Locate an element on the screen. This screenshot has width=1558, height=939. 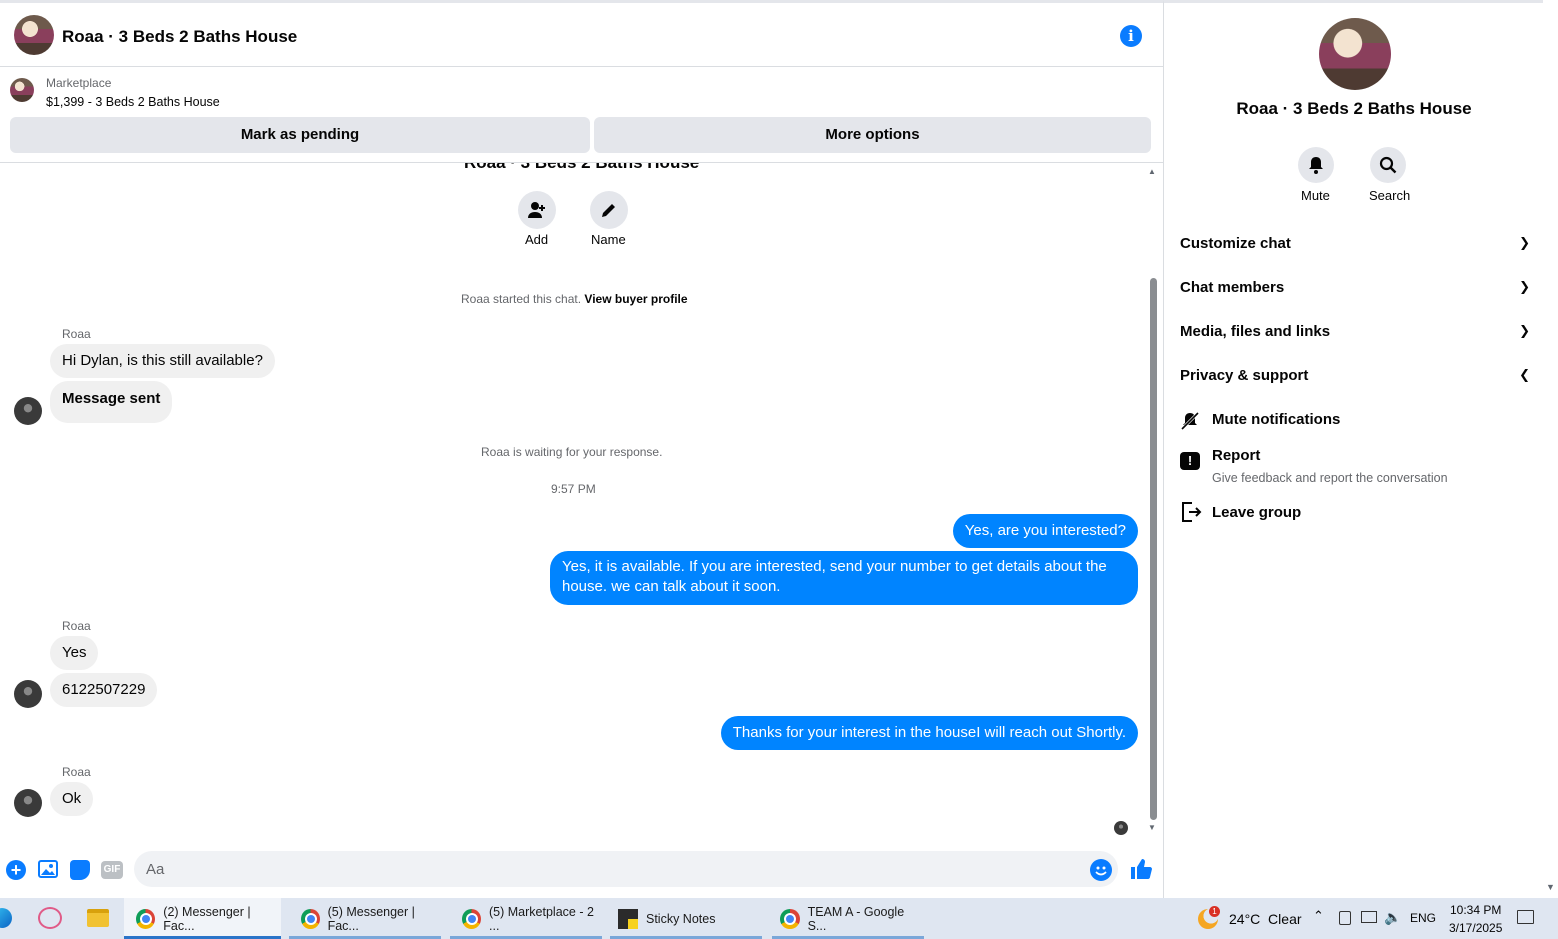
marketplace-listing-thumbnail is located at coordinates (22, 90).